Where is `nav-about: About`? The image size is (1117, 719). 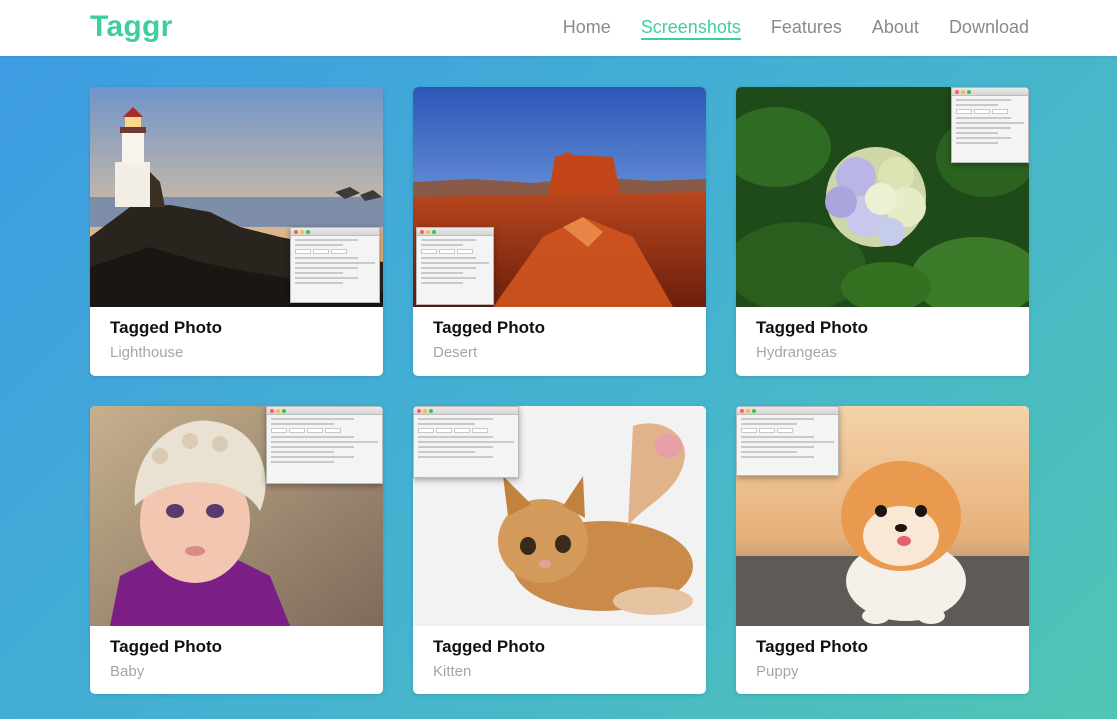 nav-about: About is located at coordinates (895, 28).